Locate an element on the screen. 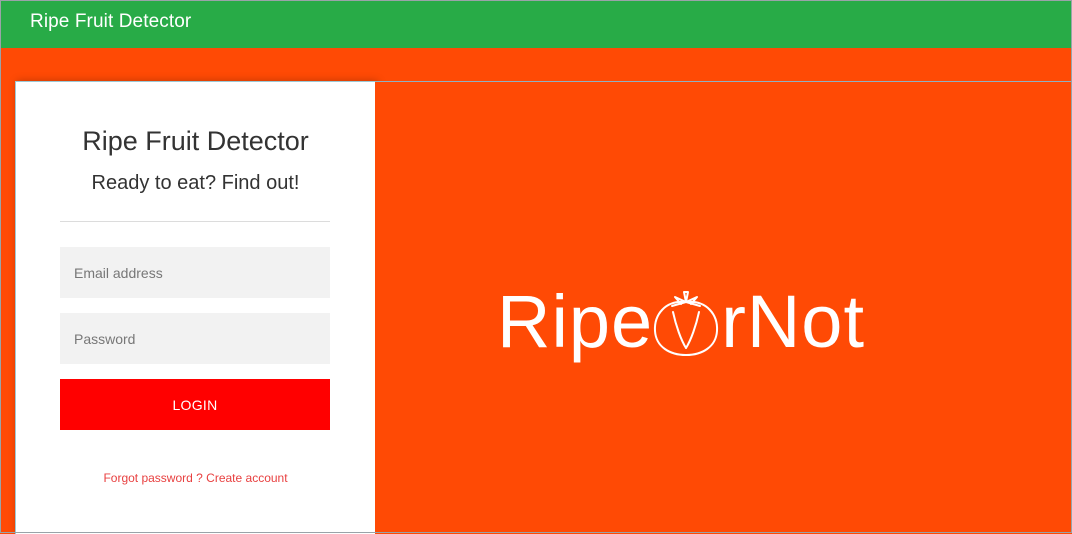 This screenshot has width=1072, height=534. login-title: Ripe Fruit Detector is located at coordinates (195, 141).